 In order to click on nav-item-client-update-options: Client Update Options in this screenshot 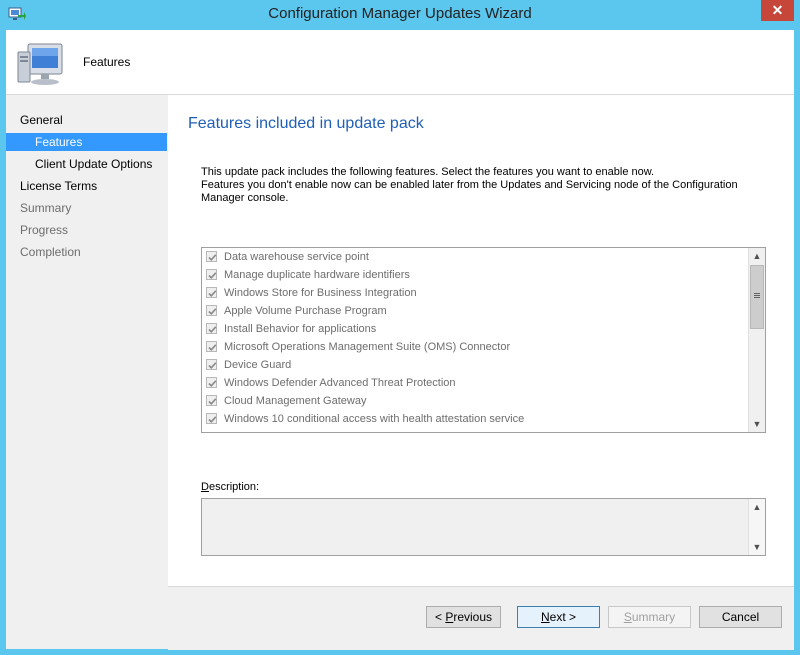, I will do `click(86, 164)`.